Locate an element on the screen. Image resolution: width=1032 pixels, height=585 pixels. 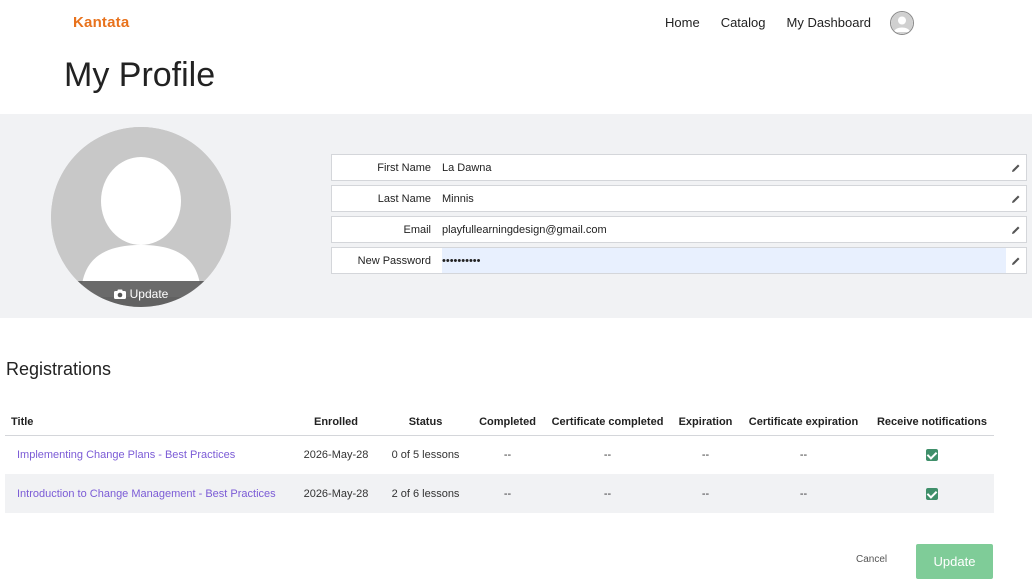
first-name-field: First Name La Dawna is located at coordinates (679, 167).